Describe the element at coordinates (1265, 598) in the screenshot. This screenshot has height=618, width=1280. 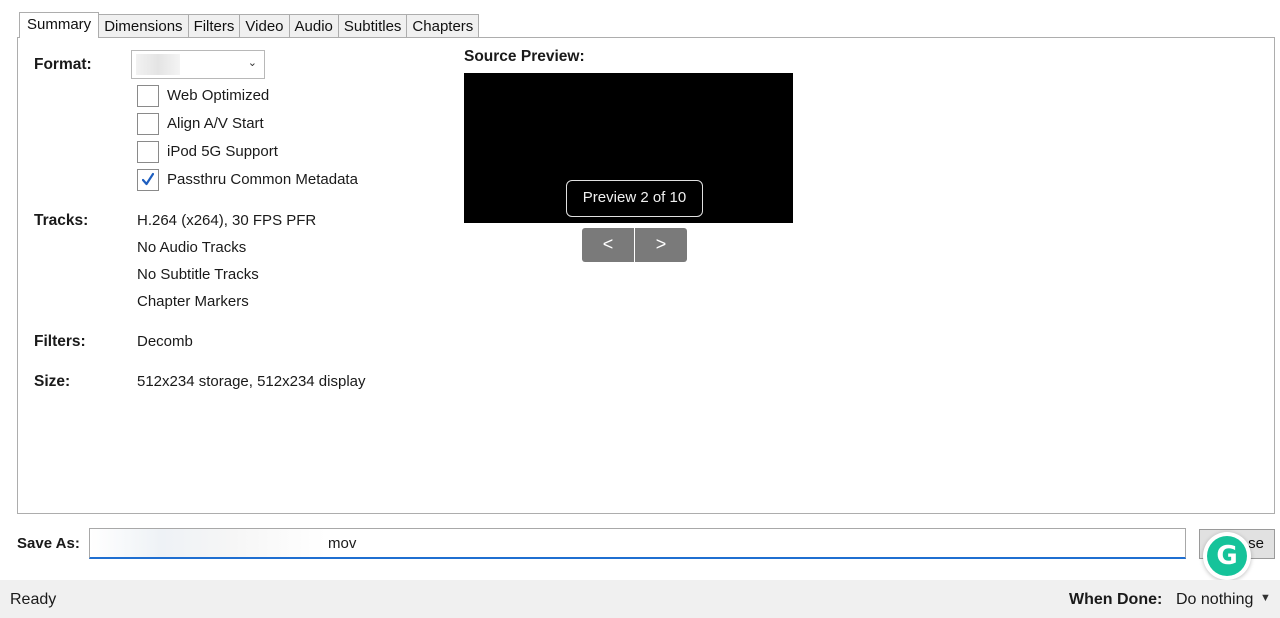
I see `caret-down-icon: ▼` at that location.